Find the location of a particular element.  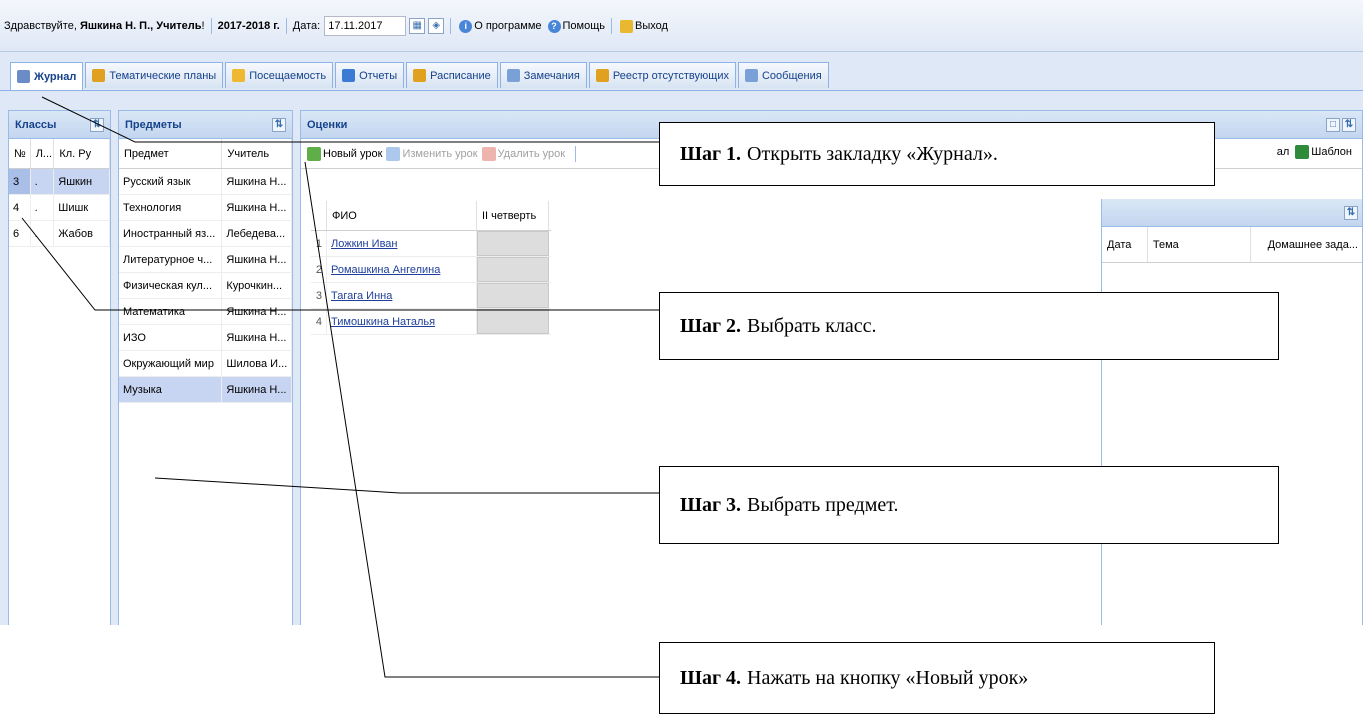

tab-reports: Отчеты is located at coordinates (370, 75).